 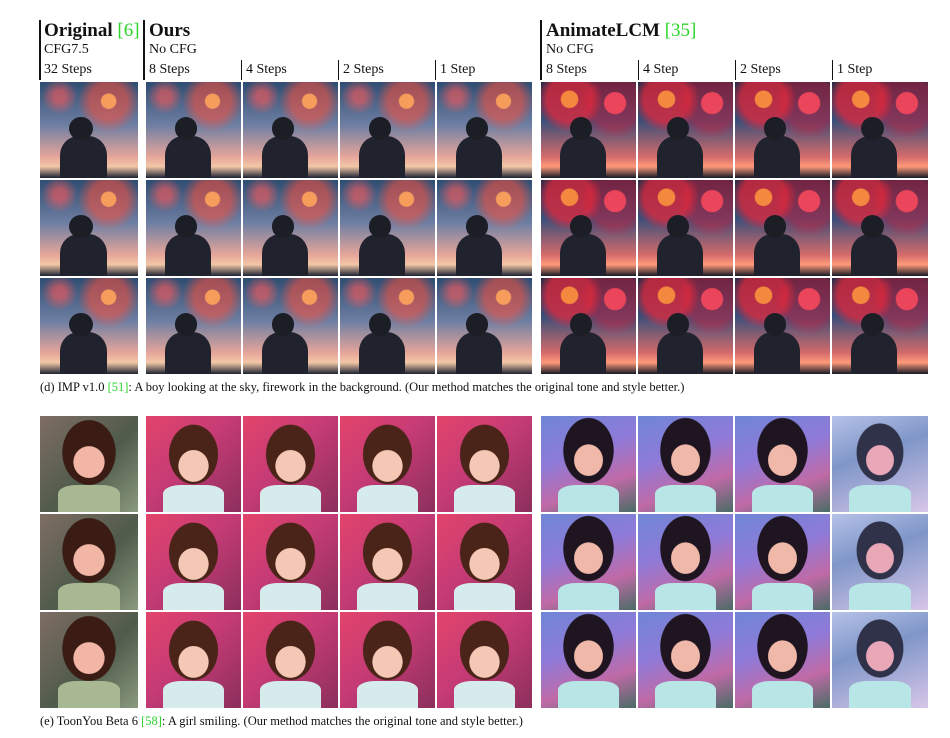 I want to click on animatelcm-title: AnimateLCM [35], so click(x=621, y=30).